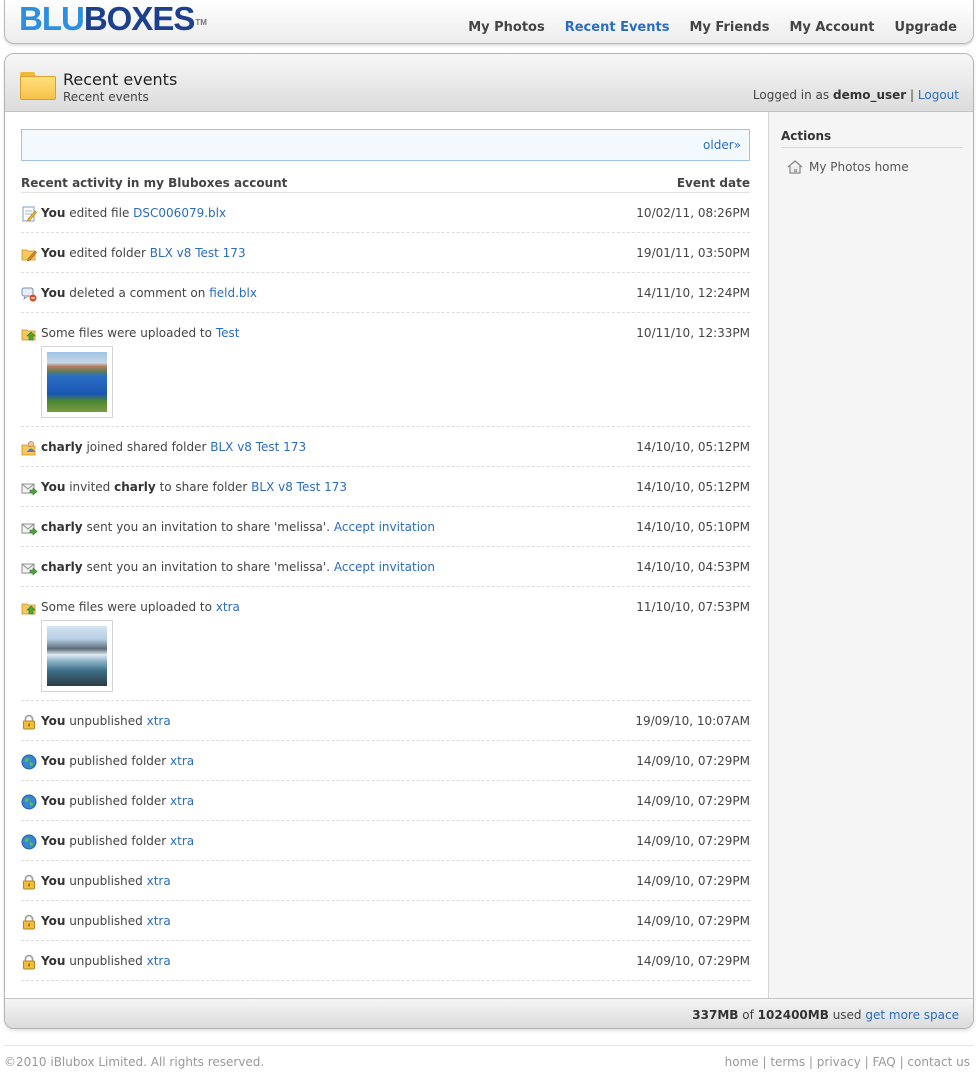 Image resolution: width=980 pixels, height=1074 pixels. I want to click on nav-recent-events: Recent Events, so click(617, 27).